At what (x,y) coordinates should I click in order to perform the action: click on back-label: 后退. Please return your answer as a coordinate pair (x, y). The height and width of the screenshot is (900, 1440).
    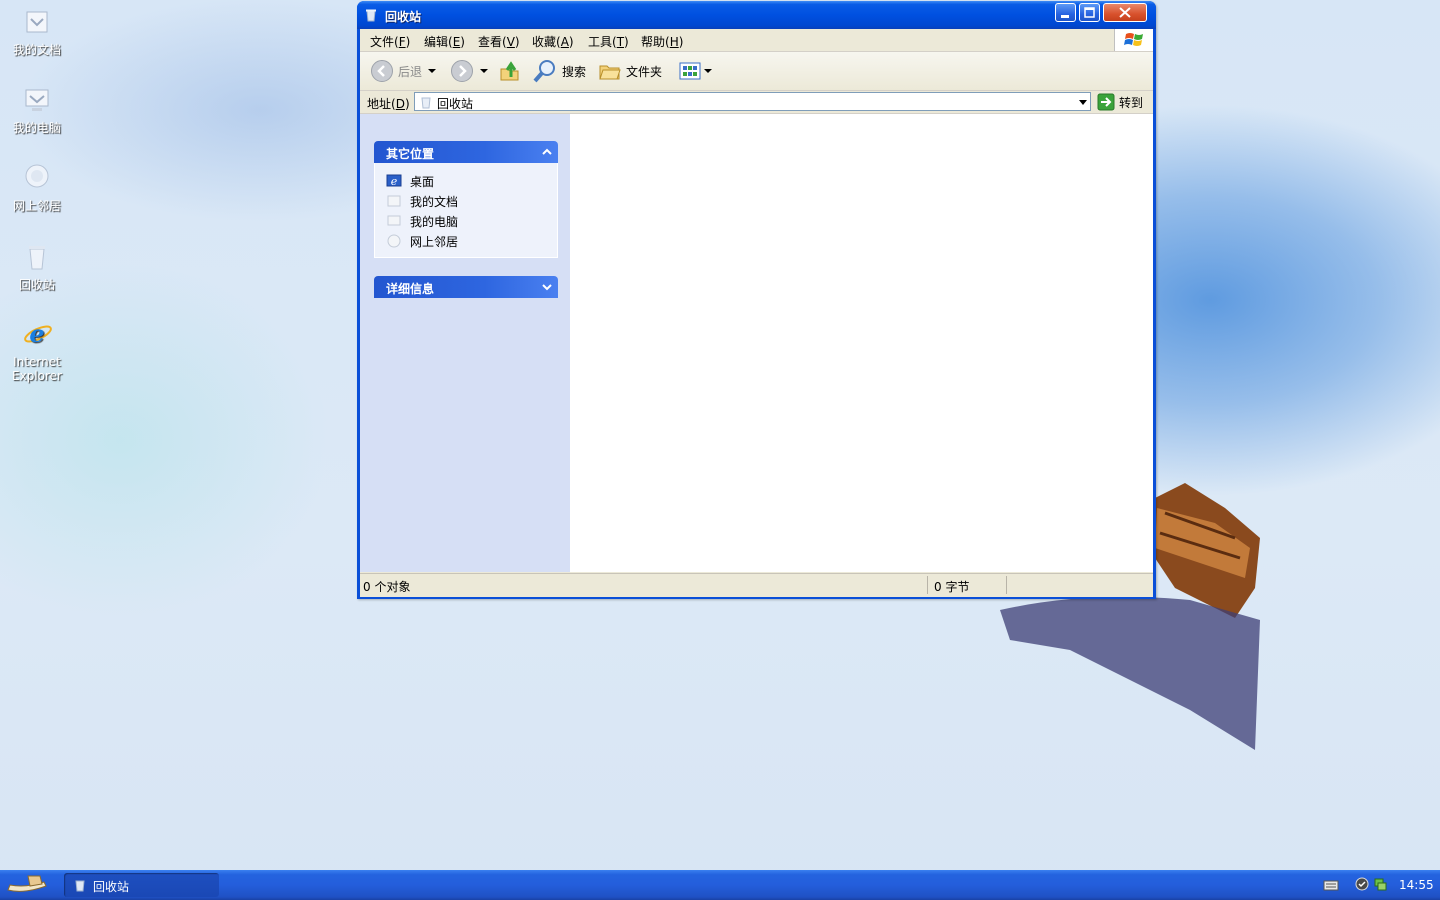
    Looking at the image, I should click on (410, 71).